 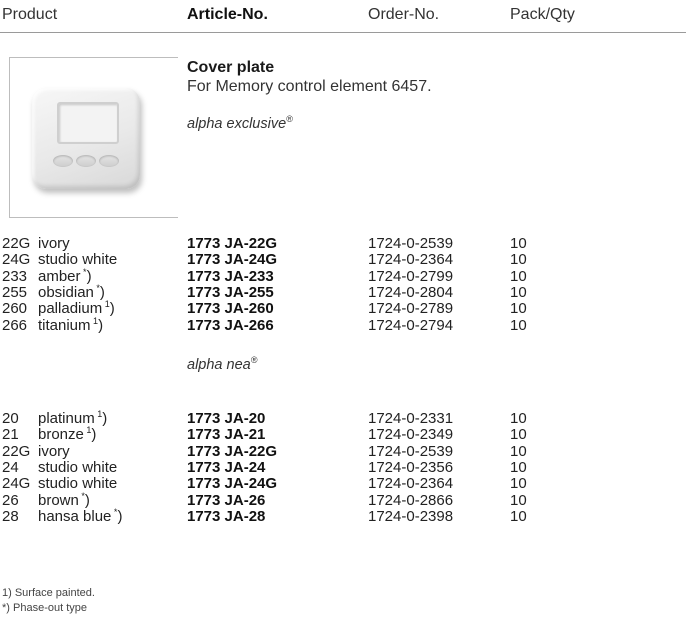 I want to click on table-row: 266 titanium 1) 1773 JA-266 1724-0-2794 10, so click(x=343, y=324).